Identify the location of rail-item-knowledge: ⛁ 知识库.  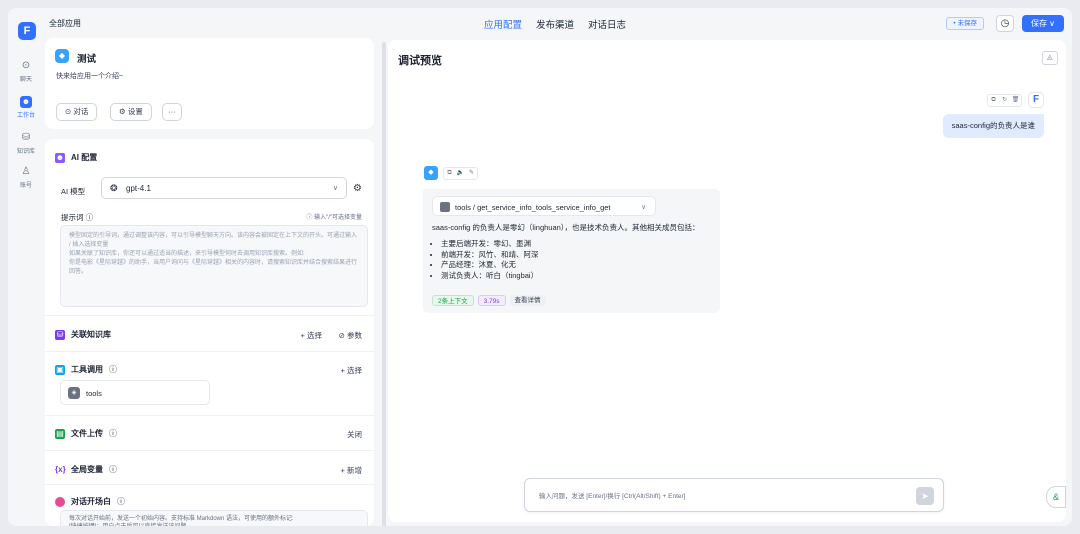
(26, 143).